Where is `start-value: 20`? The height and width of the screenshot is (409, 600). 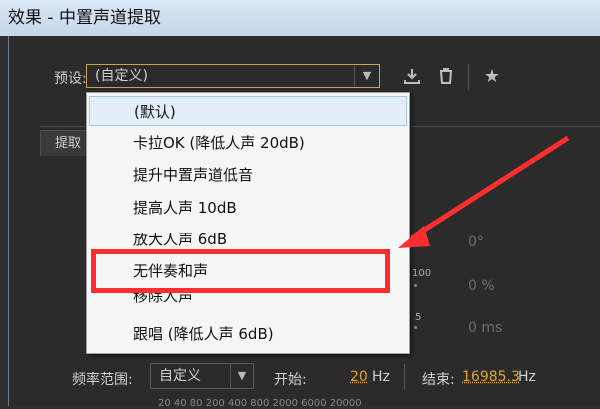
start-value: 20 is located at coordinates (359, 377).